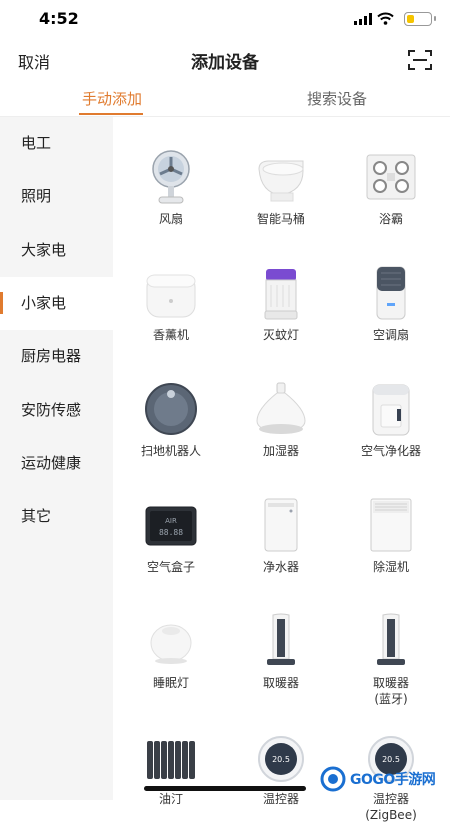 This screenshot has height=823, width=450. I want to click on active-indicator, so click(1, 303).